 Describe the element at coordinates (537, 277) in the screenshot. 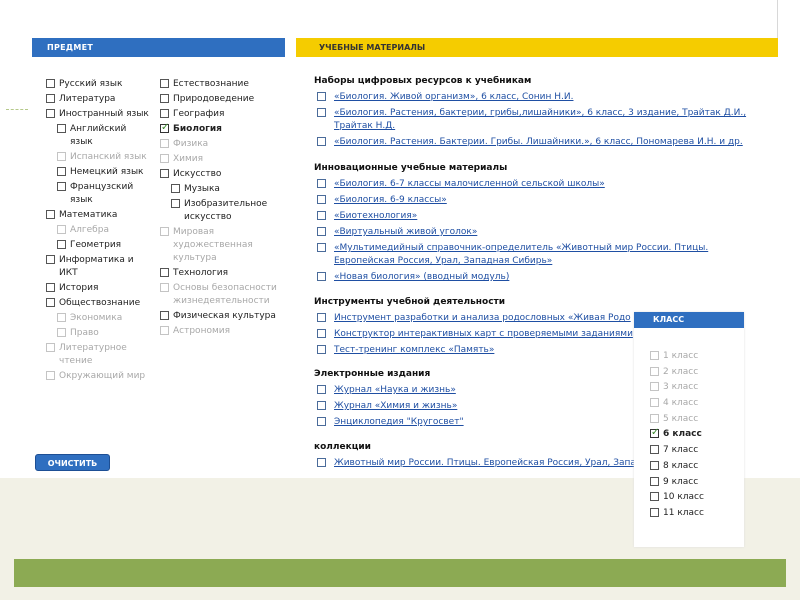

I see `resource-item: «Новая биология» (вводный модуль)` at that location.